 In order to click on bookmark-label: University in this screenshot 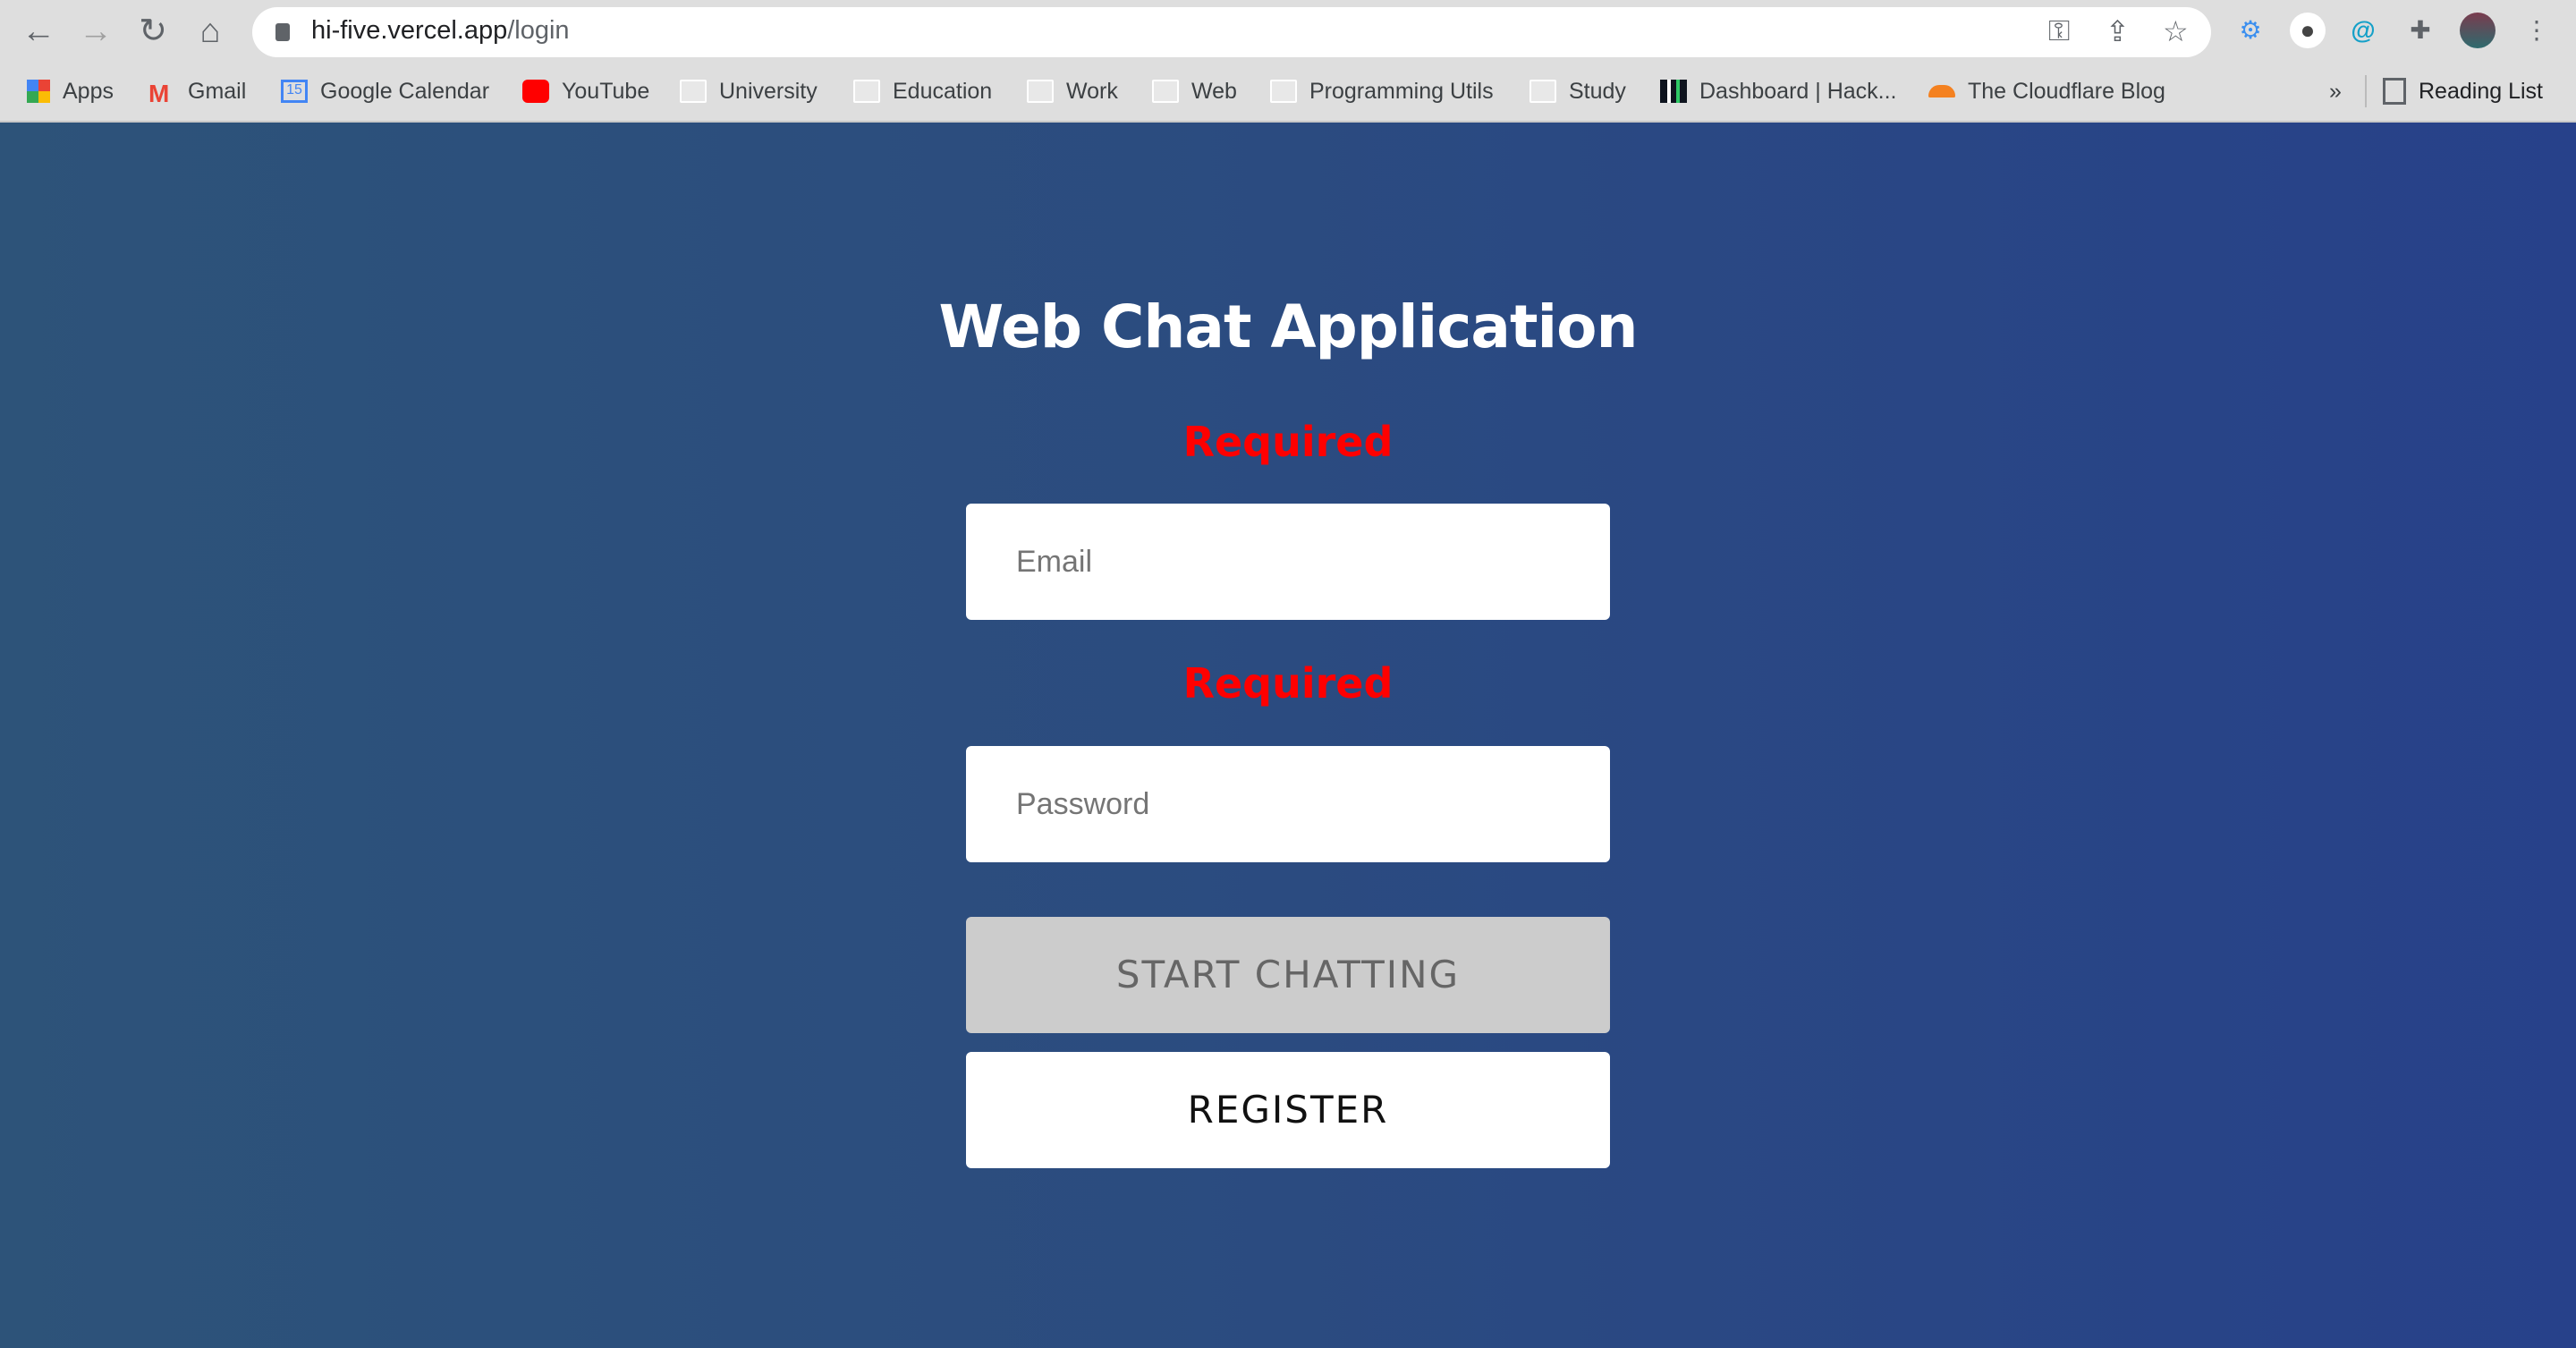, I will do `click(768, 91)`.